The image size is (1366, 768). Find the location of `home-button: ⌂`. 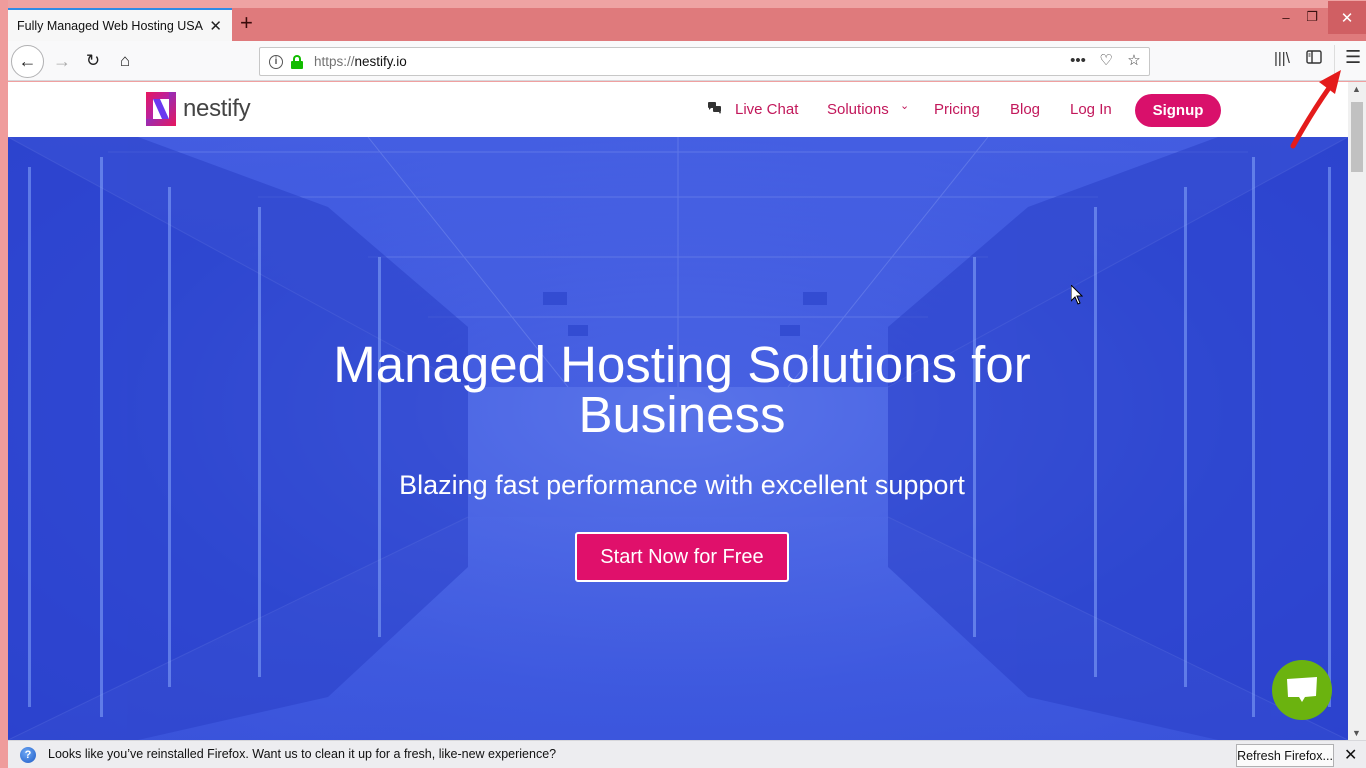

home-button: ⌂ is located at coordinates (125, 61).